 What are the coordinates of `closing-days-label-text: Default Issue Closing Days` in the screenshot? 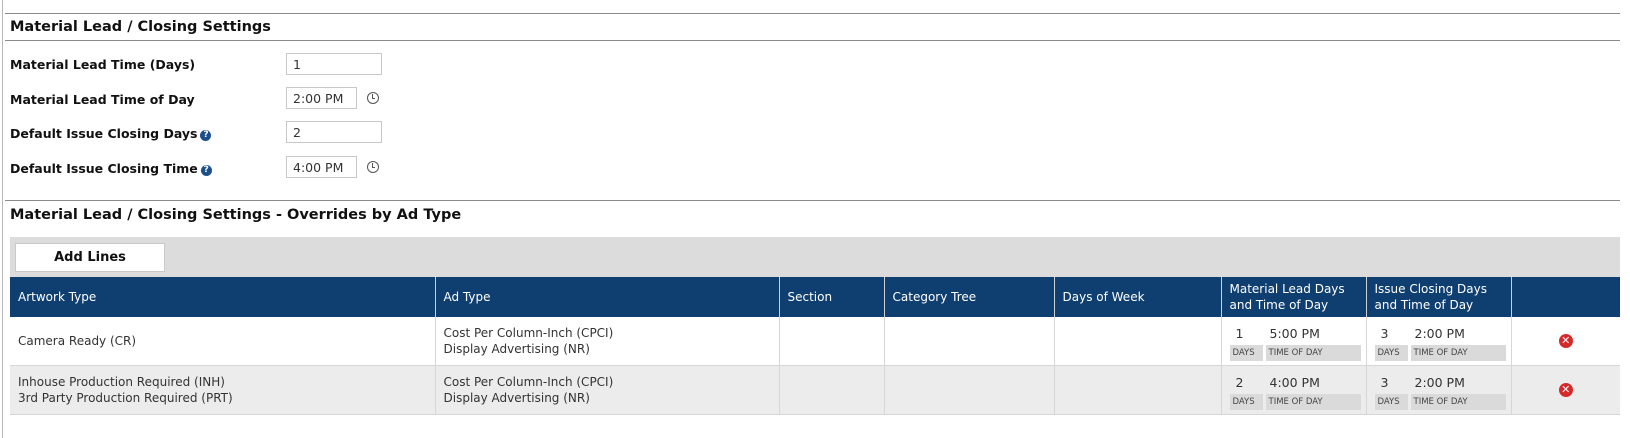 It's located at (104, 133).